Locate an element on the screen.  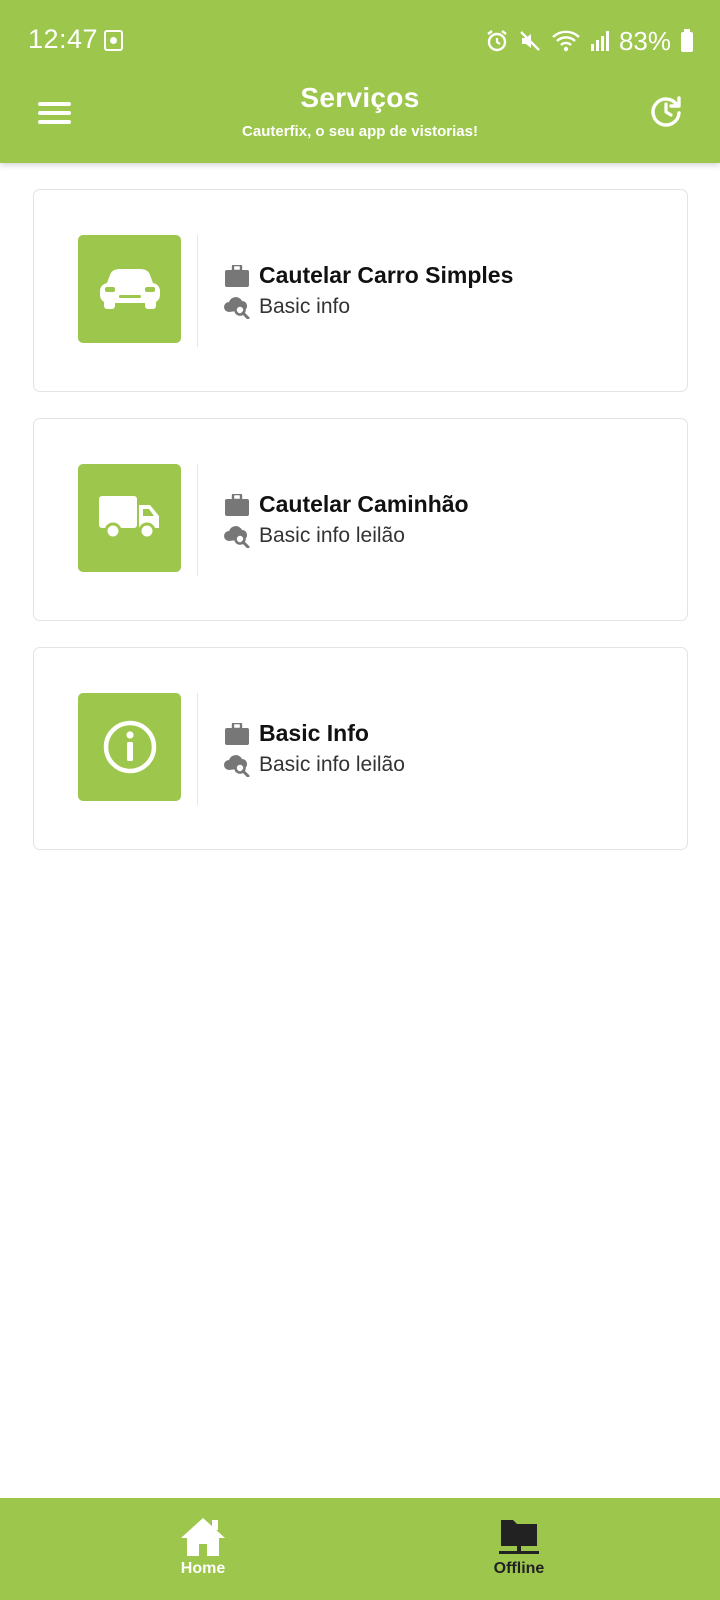
service-title: Cautelar Caminhão is located at coordinates (364, 504).